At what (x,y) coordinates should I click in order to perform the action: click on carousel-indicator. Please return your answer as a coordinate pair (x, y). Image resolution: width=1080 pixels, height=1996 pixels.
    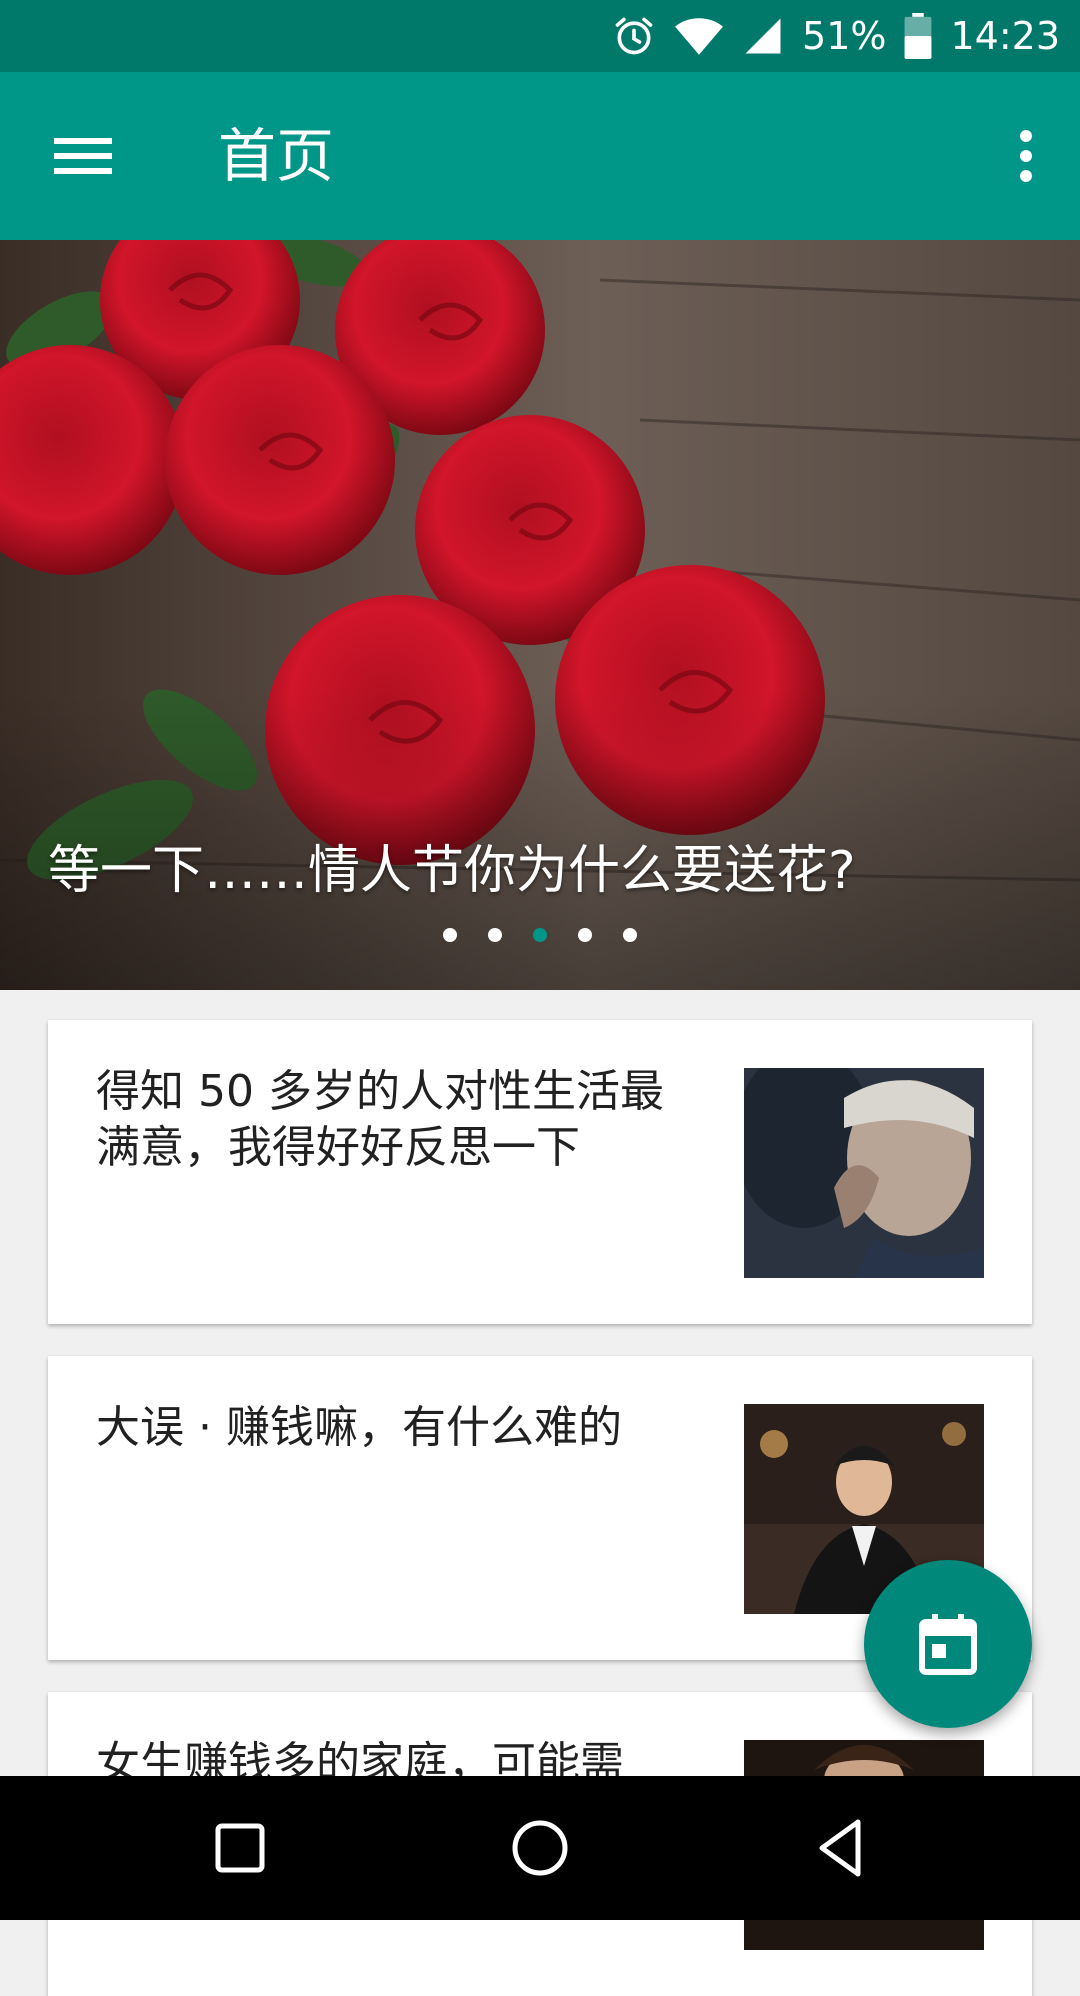
    Looking at the image, I should click on (540, 935).